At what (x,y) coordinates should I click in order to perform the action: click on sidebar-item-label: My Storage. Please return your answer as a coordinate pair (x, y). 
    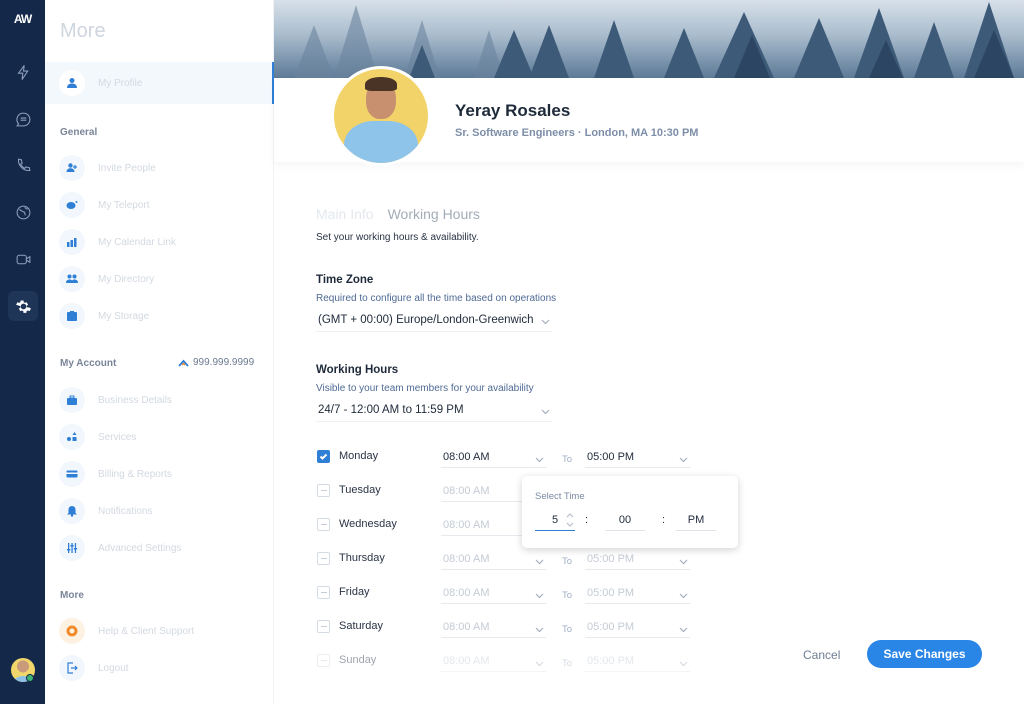
    Looking at the image, I should click on (124, 316).